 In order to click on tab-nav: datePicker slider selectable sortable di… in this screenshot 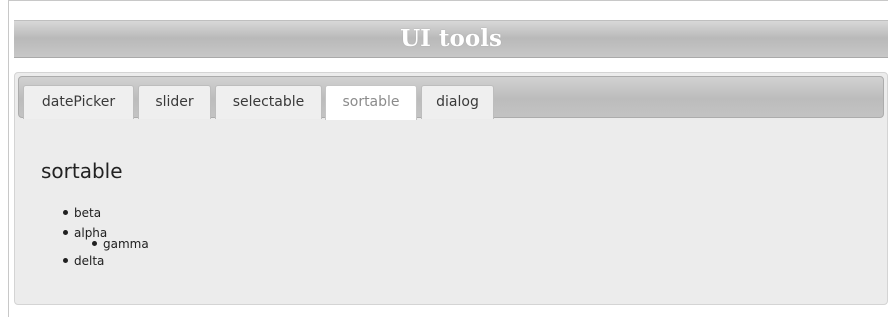, I will do `click(451, 98)`.